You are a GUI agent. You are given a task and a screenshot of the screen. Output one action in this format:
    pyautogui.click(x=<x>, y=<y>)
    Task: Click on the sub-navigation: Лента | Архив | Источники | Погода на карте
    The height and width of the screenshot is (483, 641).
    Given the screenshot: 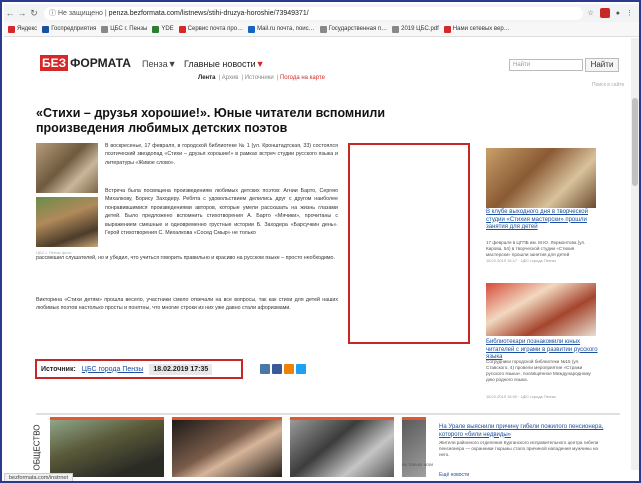 What is the action you would take?
    pyautogui.click(x=261, y=78)
    